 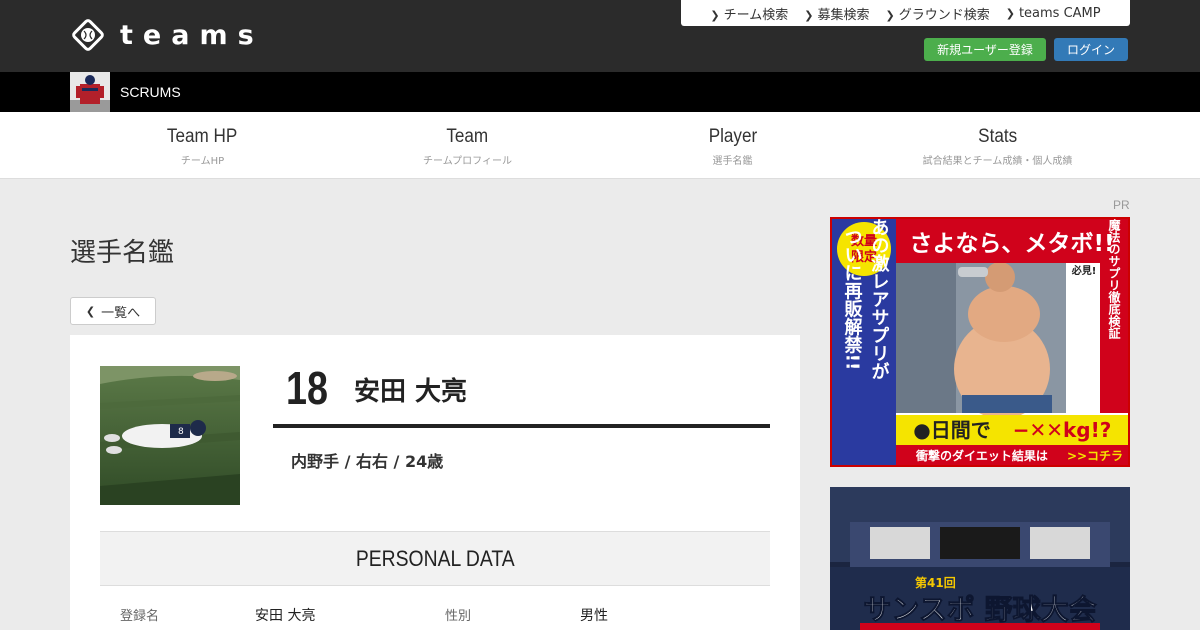 What do you see at coordinates (935, 582) in the screenshot?
I see `ad-edition: 第41回` at bounding box center [935, 582].